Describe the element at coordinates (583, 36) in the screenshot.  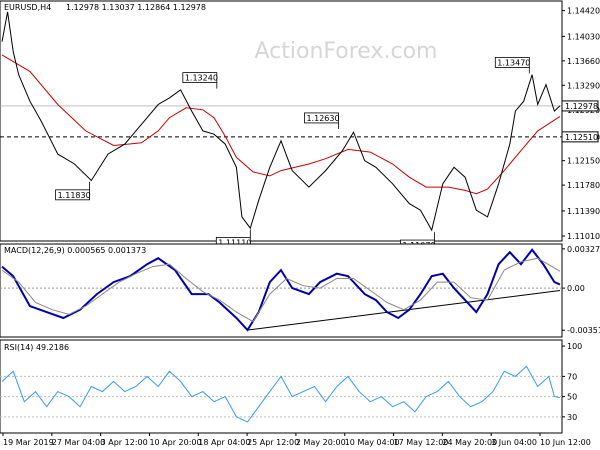
I see `price-y-tick-label: 1.14030` at that location.